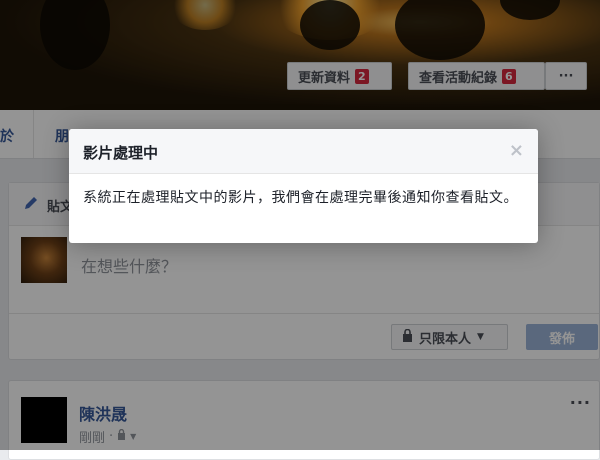 The image size is (600, 460). Describe the element at coordinates (300, 198) in the screenshot. I see `dialog-message: 系統正在處理貼文中的影片，我們會在處理完畢後通知你查看貼文。` at that location.